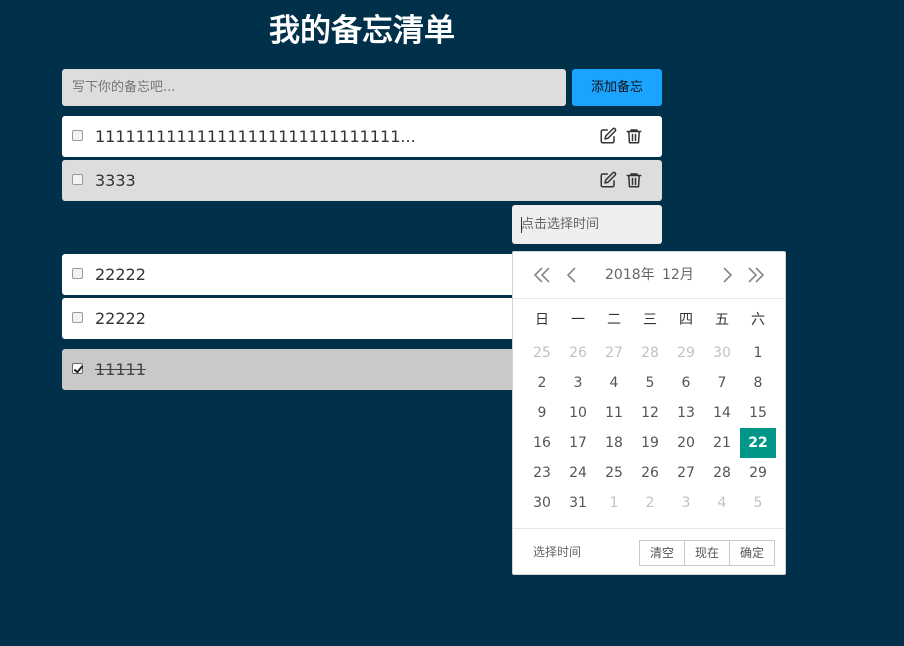 The height and width of the screenshot is (646, 904). Describe the element at coordinates (758, 443) in the screenshot. I see `calendar-day-selected: 22` at that location.